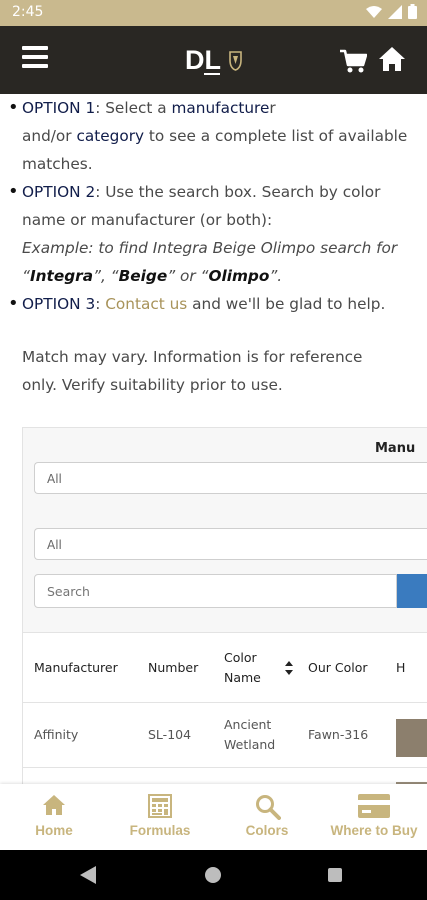  What do you see at coordinates (215, 591) in the screenshot?
I see `search-input` at bounding box center [215, 591].